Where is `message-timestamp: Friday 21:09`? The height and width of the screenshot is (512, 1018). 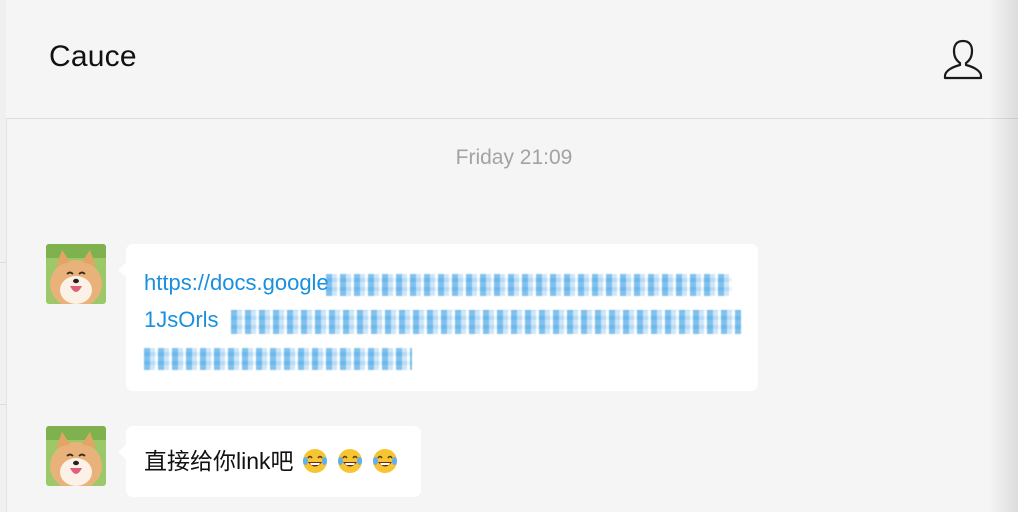 message-timestamp: Friday 21:09 is located at coordinates (514, 157).